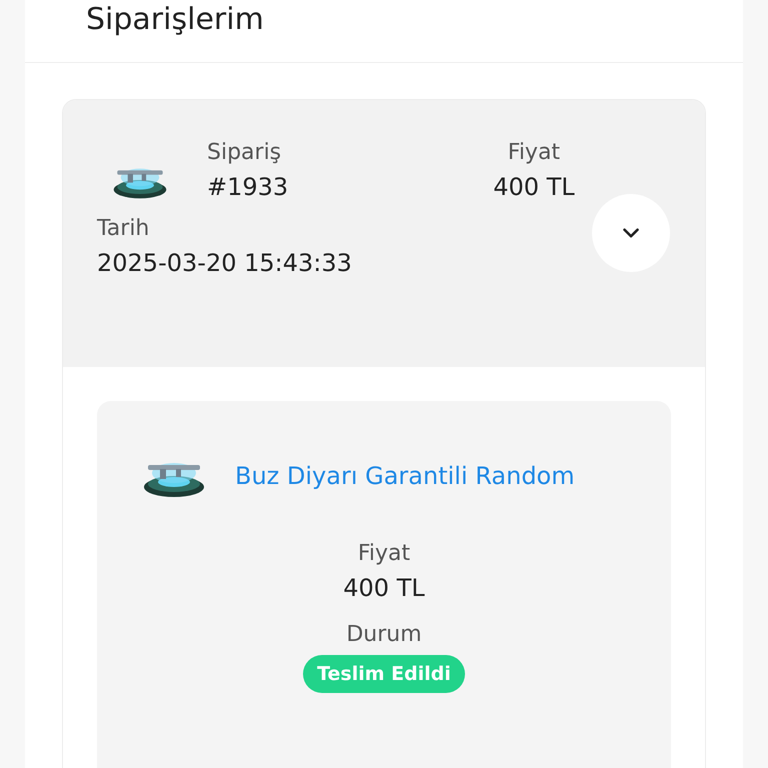 This screenshot has height=768, width=768. Describe the element at coordinates (384, 634) in the screenshot. I see `status-label: Durum` at that location.